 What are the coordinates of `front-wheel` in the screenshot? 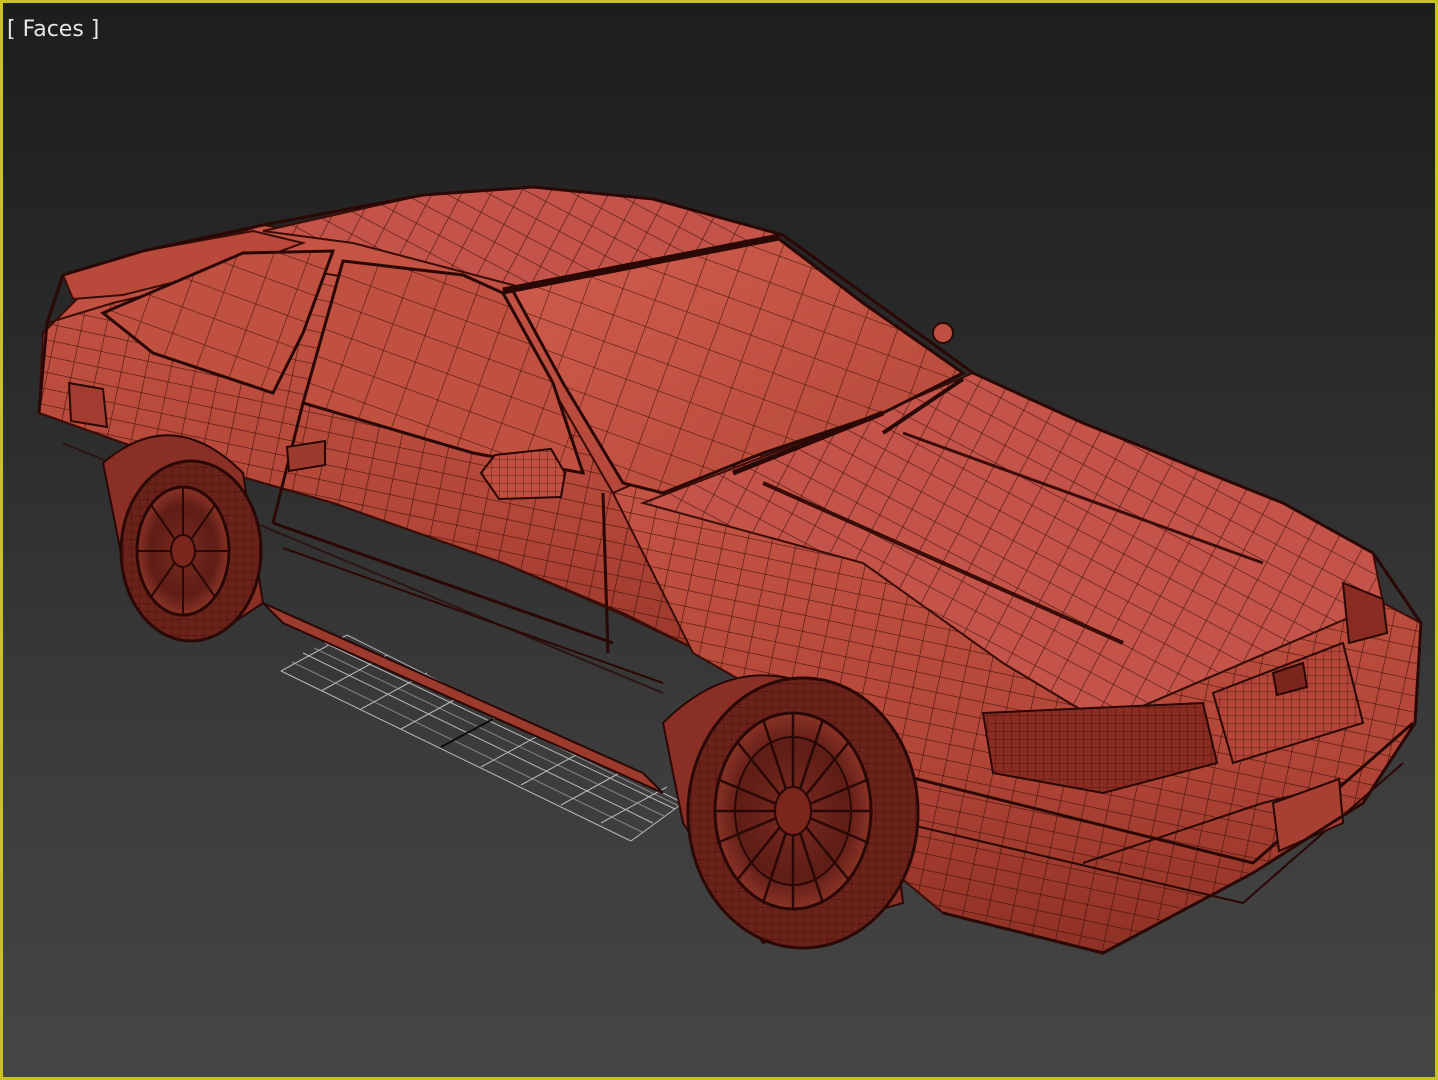 It's located at (803, 813).